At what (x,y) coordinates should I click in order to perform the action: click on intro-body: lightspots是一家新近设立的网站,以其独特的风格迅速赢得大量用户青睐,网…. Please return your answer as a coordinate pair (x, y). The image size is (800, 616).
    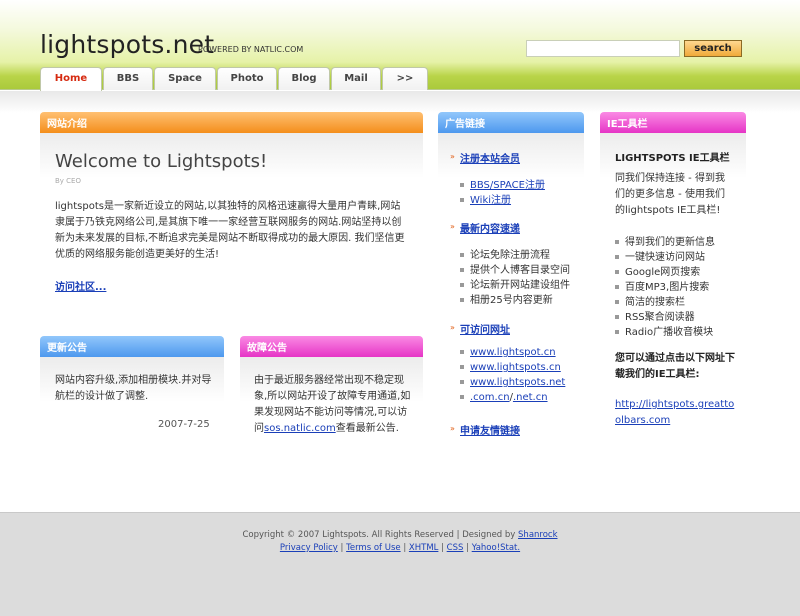
    Looking at the image, I should click on (230, 230).